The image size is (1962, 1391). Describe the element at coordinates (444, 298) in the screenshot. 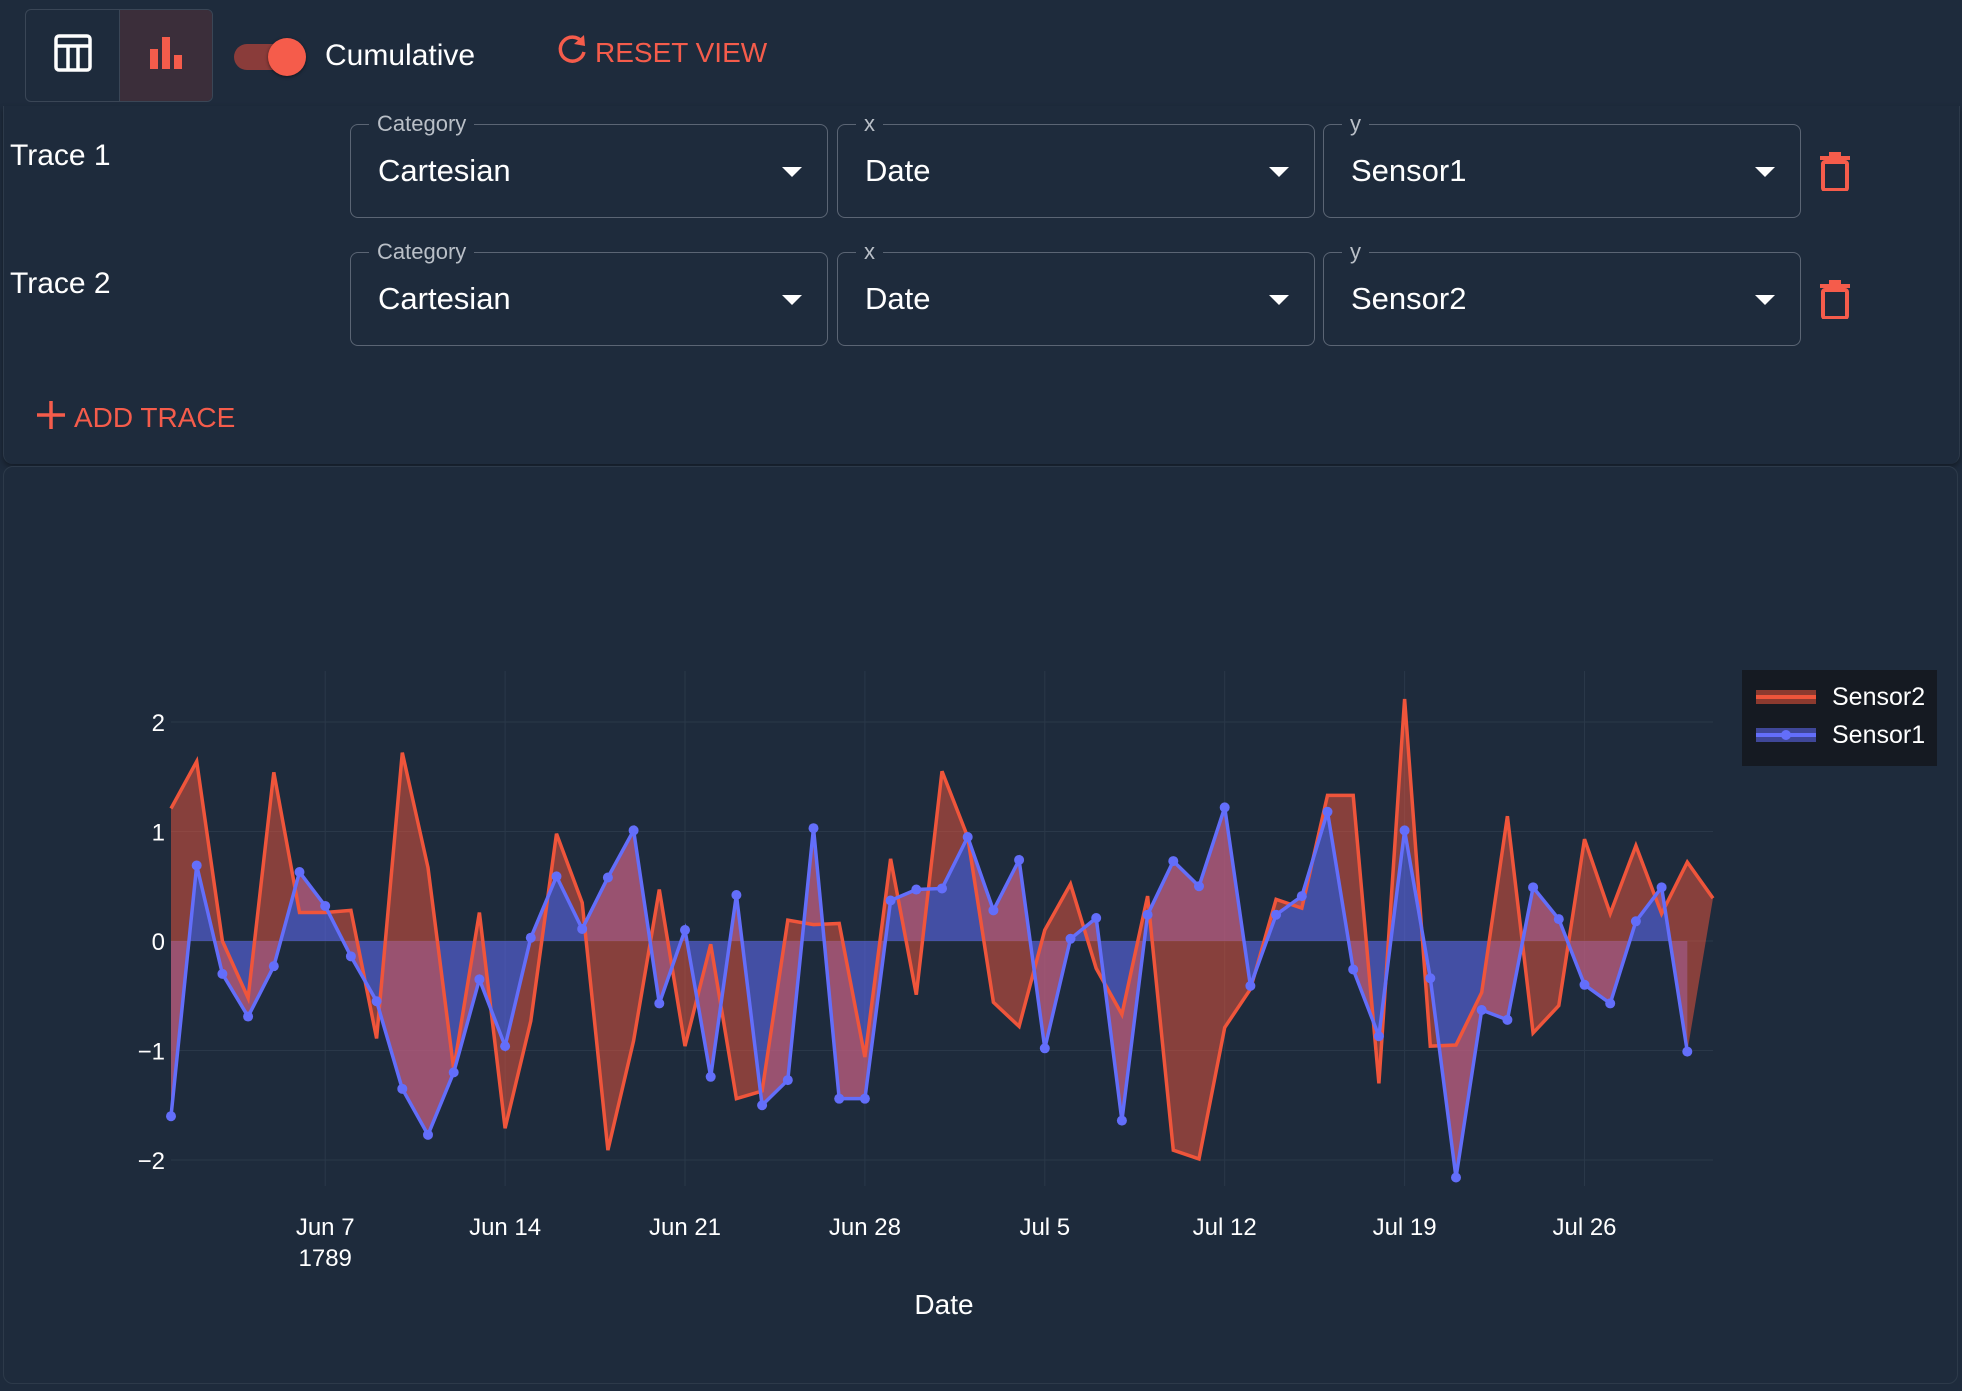

I see `field-value: Cartesian` at that location.